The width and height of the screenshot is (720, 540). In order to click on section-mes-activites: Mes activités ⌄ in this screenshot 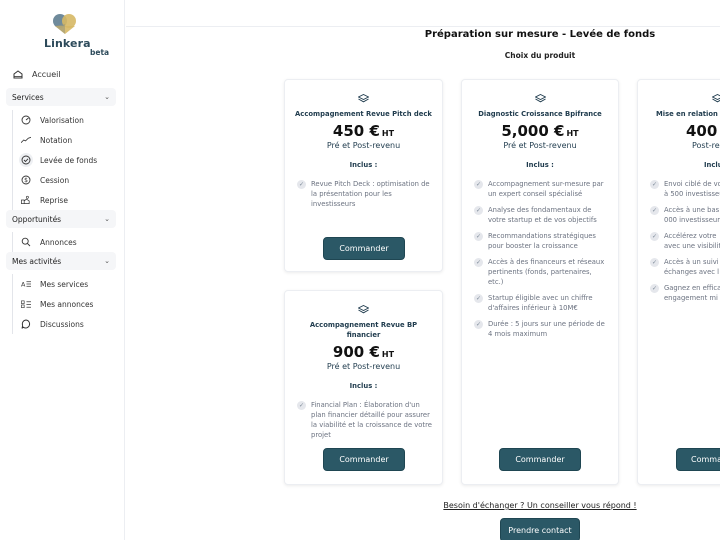, I will do `click(61, 261)`.